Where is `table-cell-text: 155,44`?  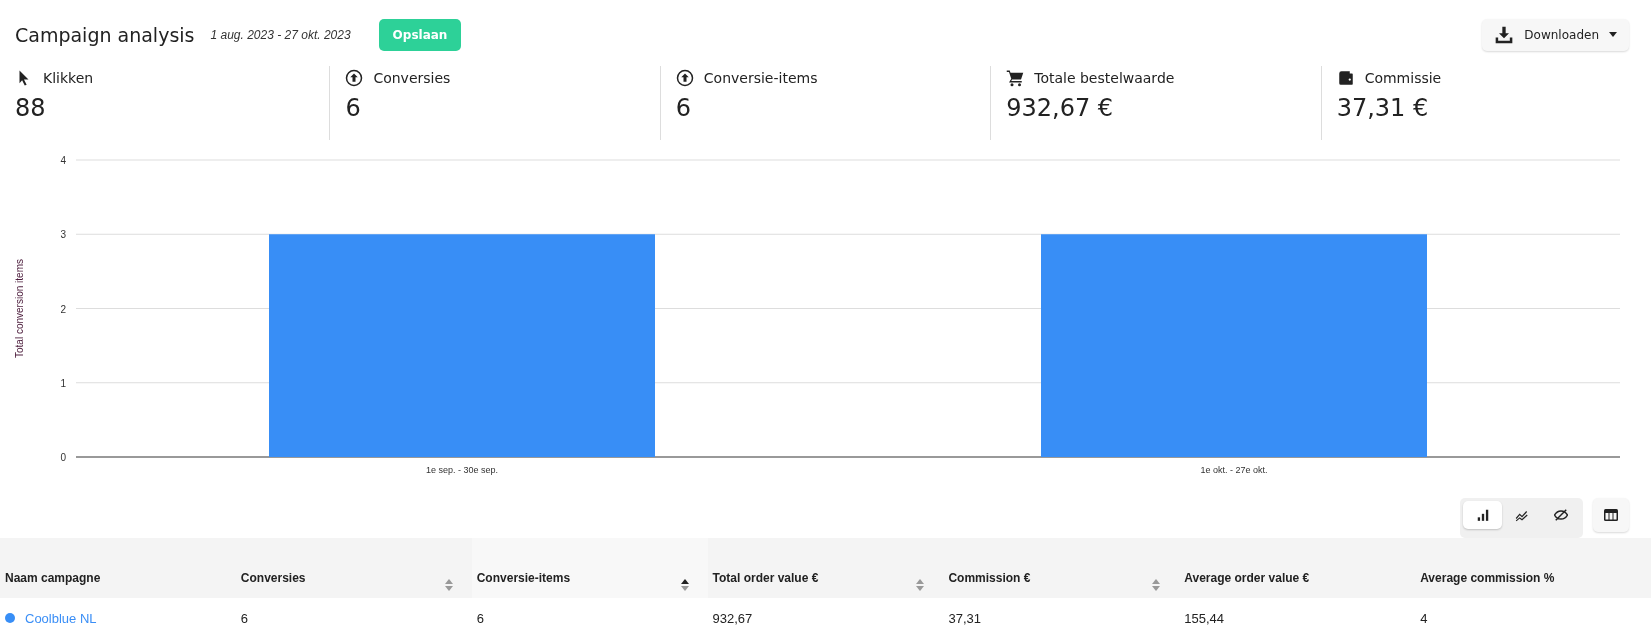
table-cell-text: 155,44 is located at coordinates (1204, 618).